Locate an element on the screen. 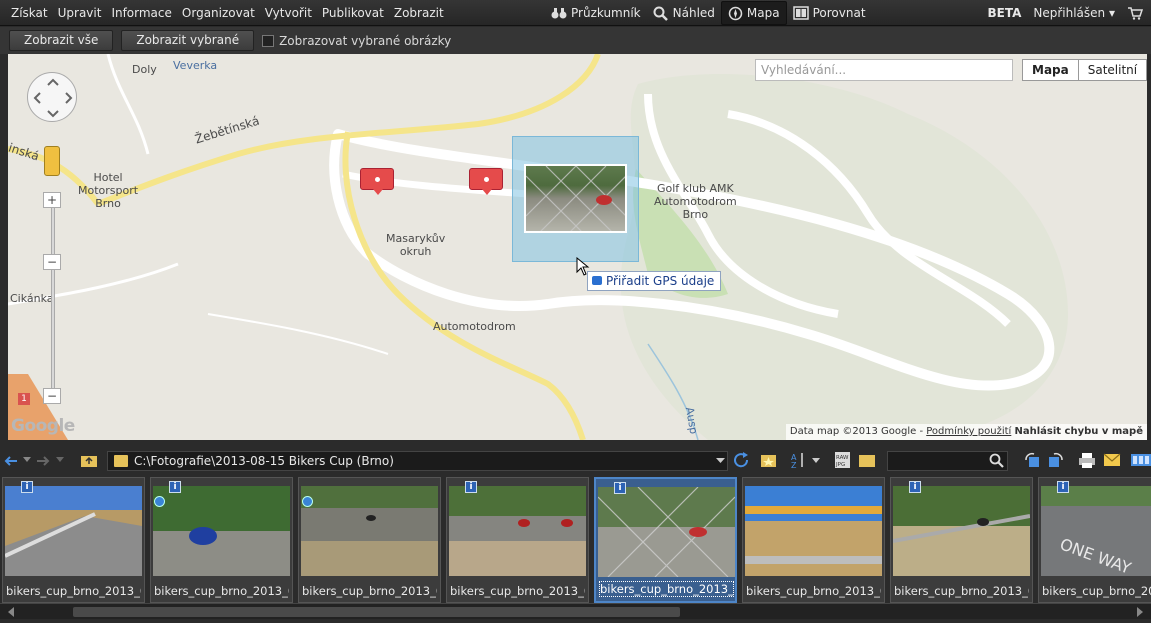  map-type-satelitni: Satelitní is located at coordinates (1112, 70).